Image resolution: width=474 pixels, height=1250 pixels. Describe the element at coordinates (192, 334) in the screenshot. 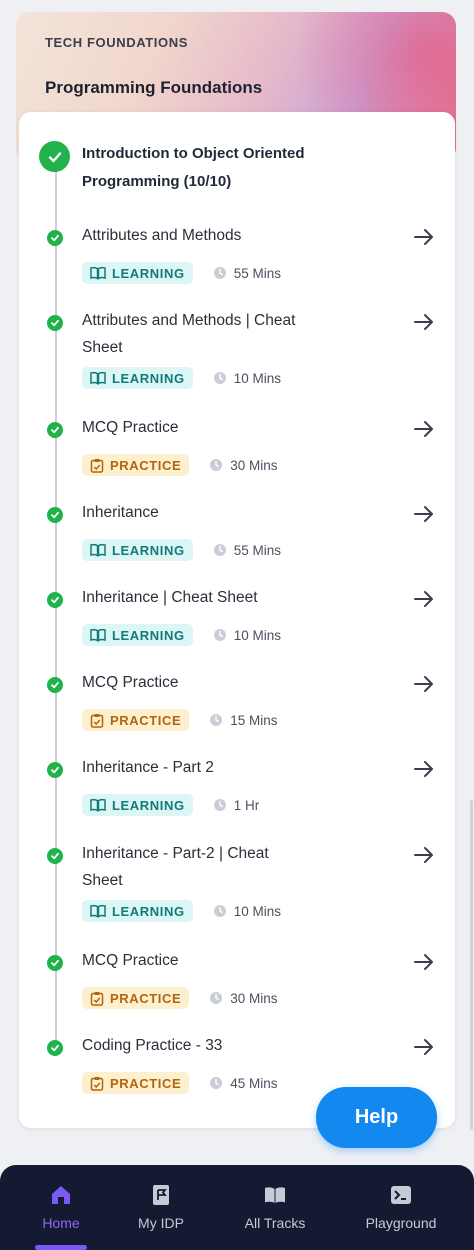

I see `lesson-title: Attributes and Methods | Cheat Sheet` at that location.